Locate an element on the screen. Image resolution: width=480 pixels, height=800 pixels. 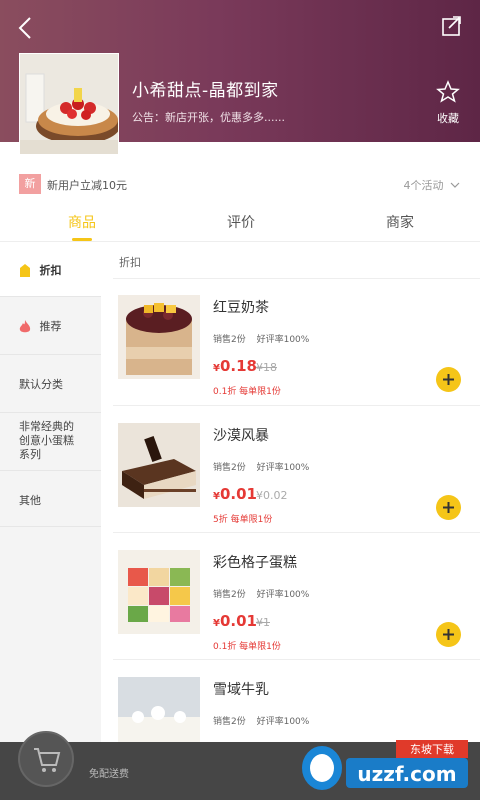
star-outline-icon is located at coordinates (448, 91).